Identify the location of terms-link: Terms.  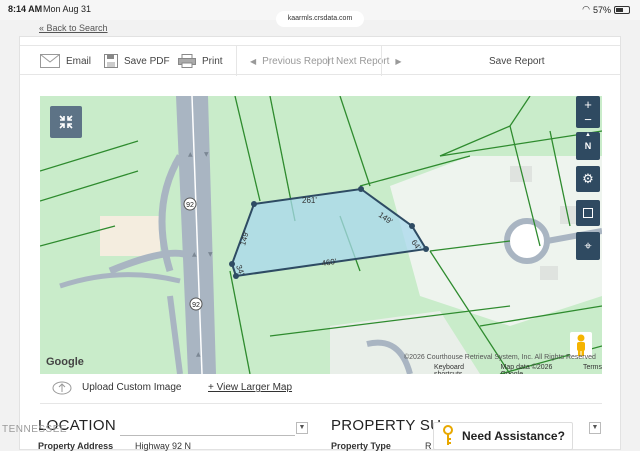
(592, 369).